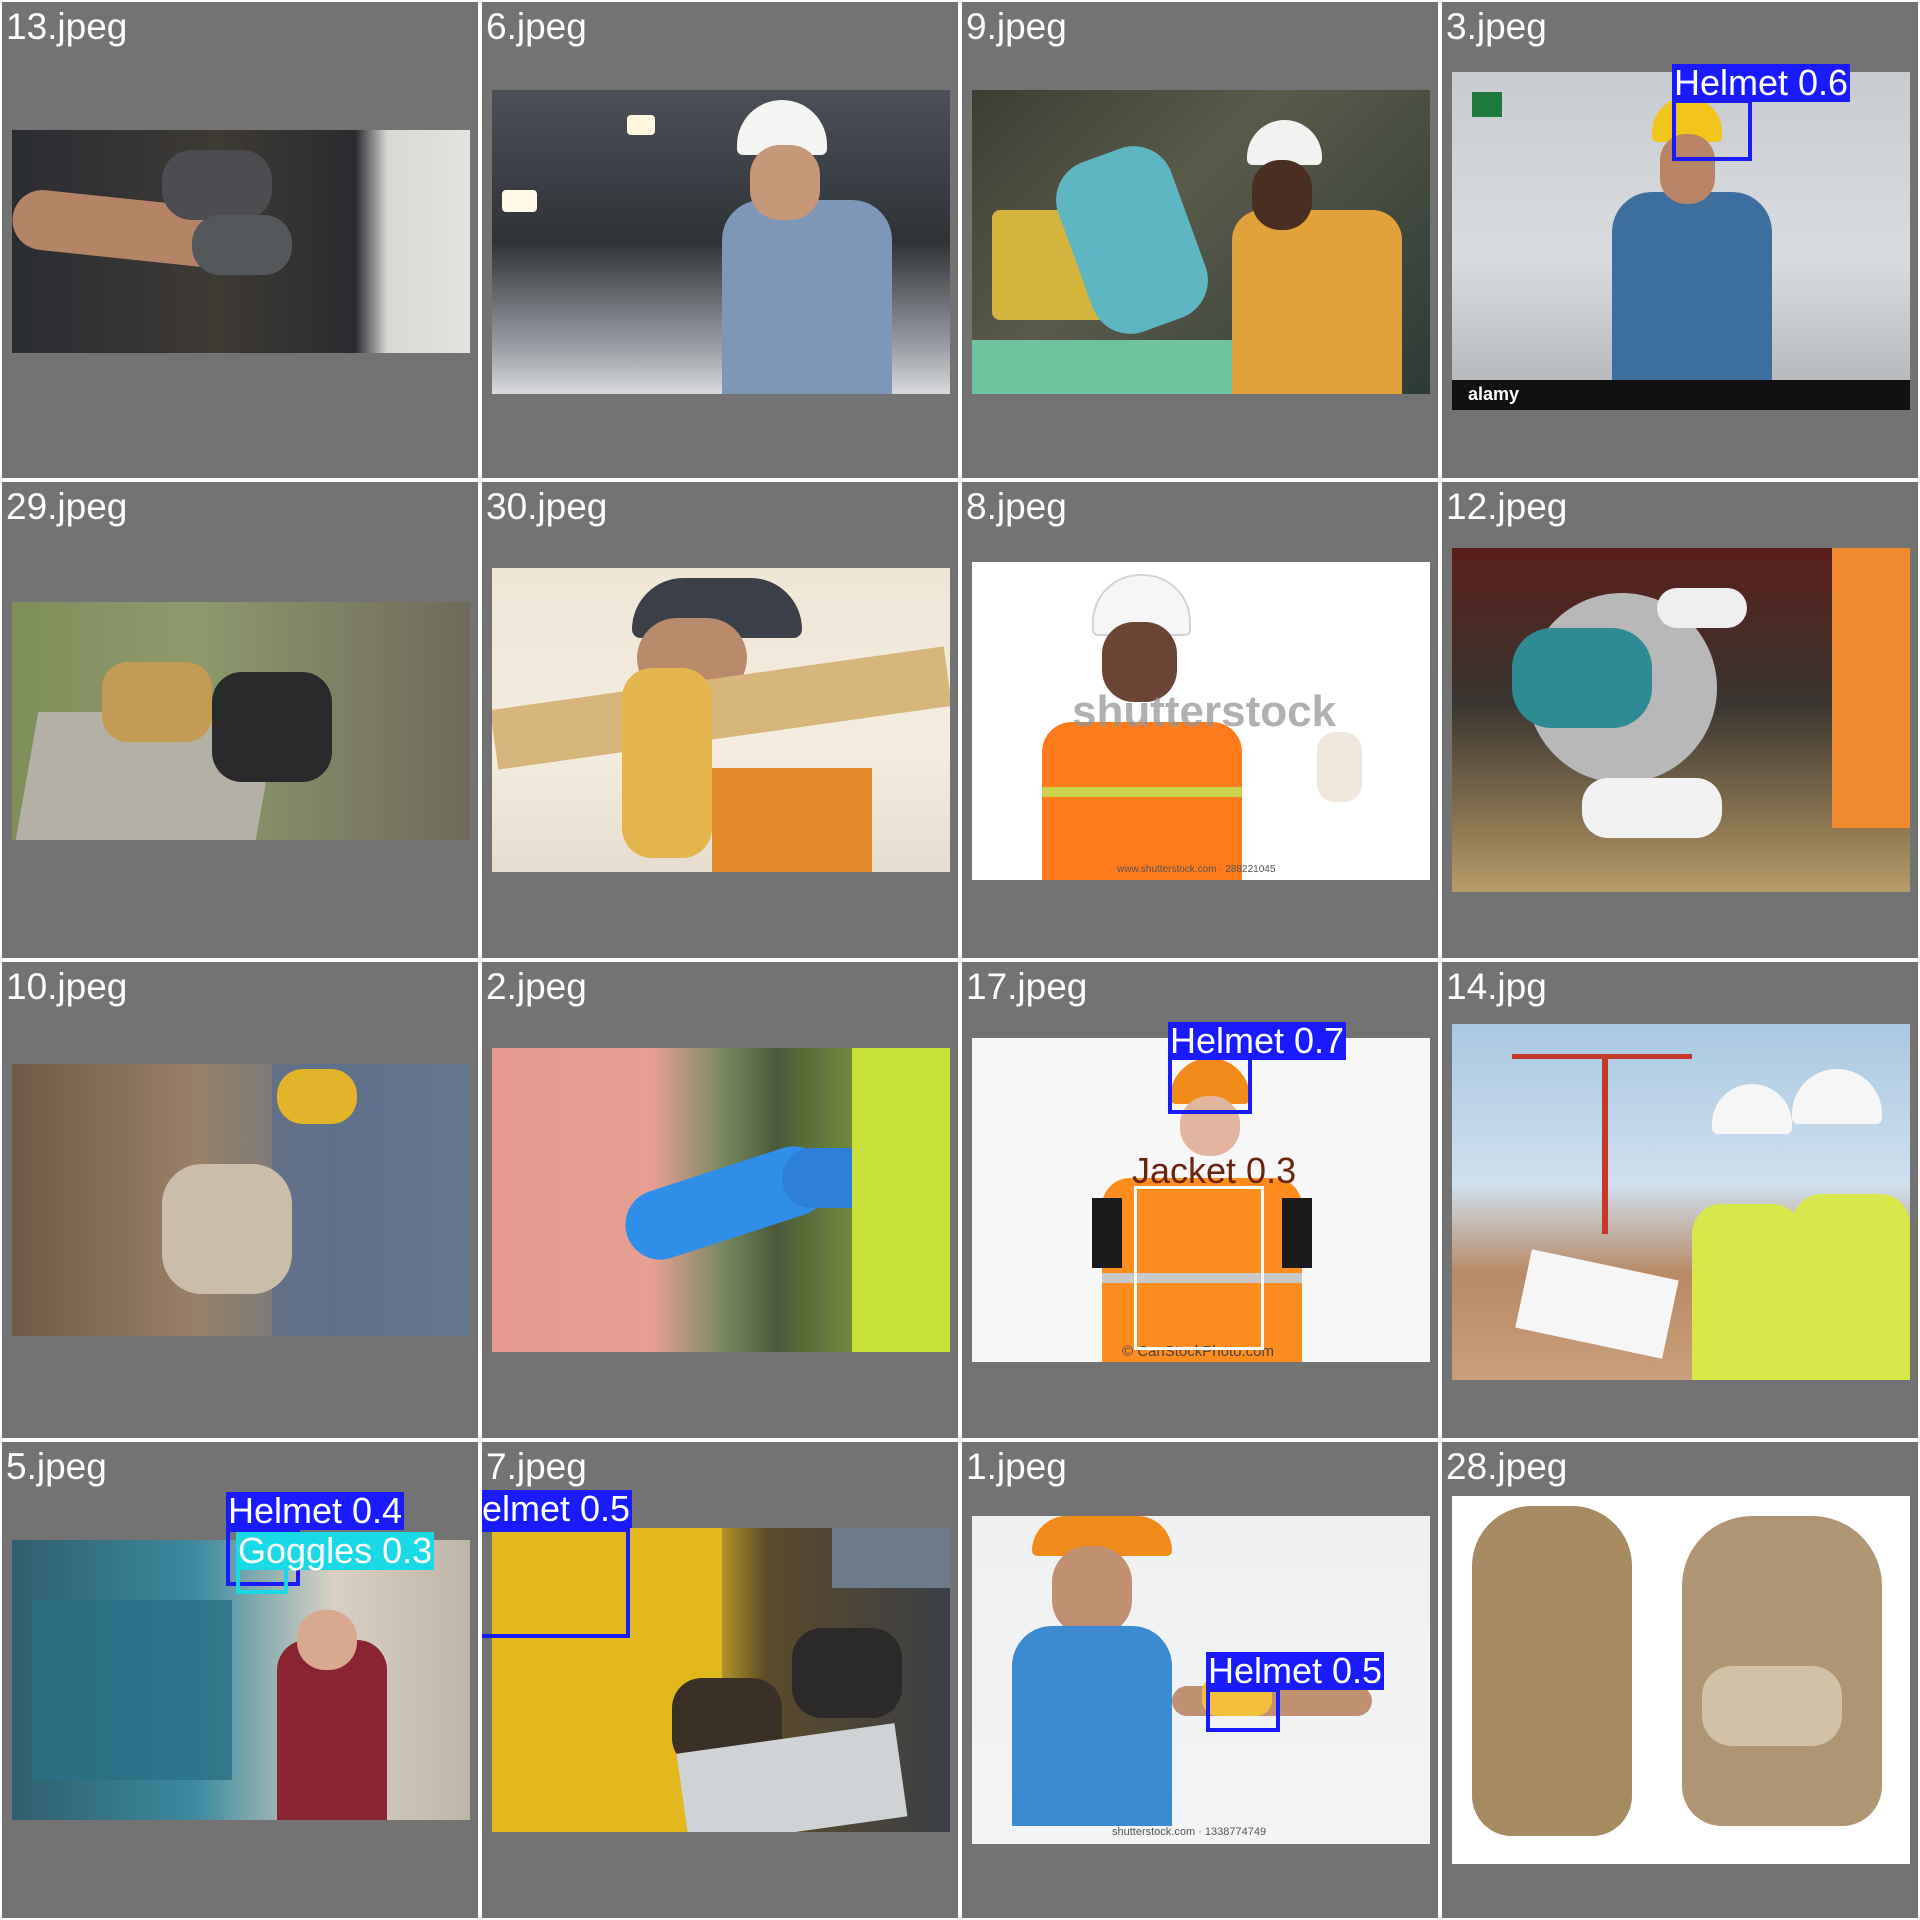 Image resolution: width=1920 pixels, height=1920 pixels. I want to click on photo-dusty-gloves, so click(241, 1200).